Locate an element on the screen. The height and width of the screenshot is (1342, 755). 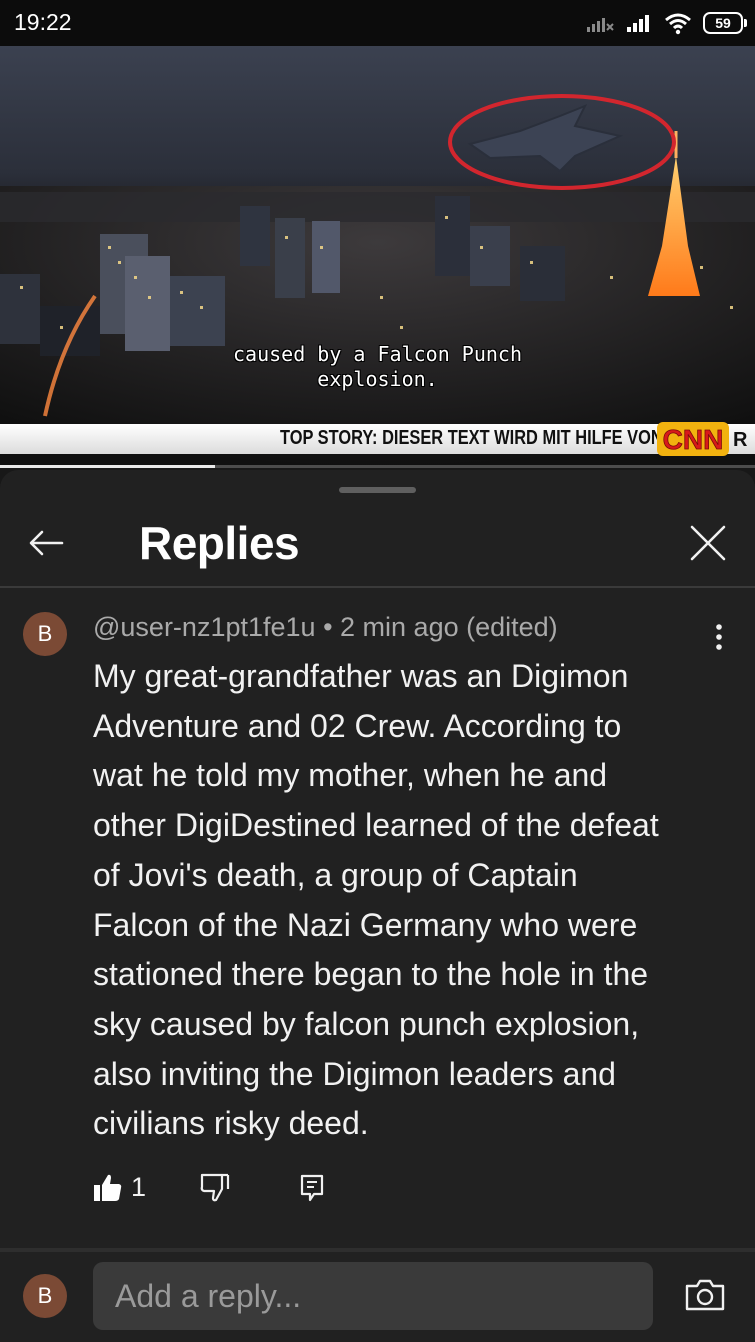
reply-bar: B is located at coordinates (377, 1297).